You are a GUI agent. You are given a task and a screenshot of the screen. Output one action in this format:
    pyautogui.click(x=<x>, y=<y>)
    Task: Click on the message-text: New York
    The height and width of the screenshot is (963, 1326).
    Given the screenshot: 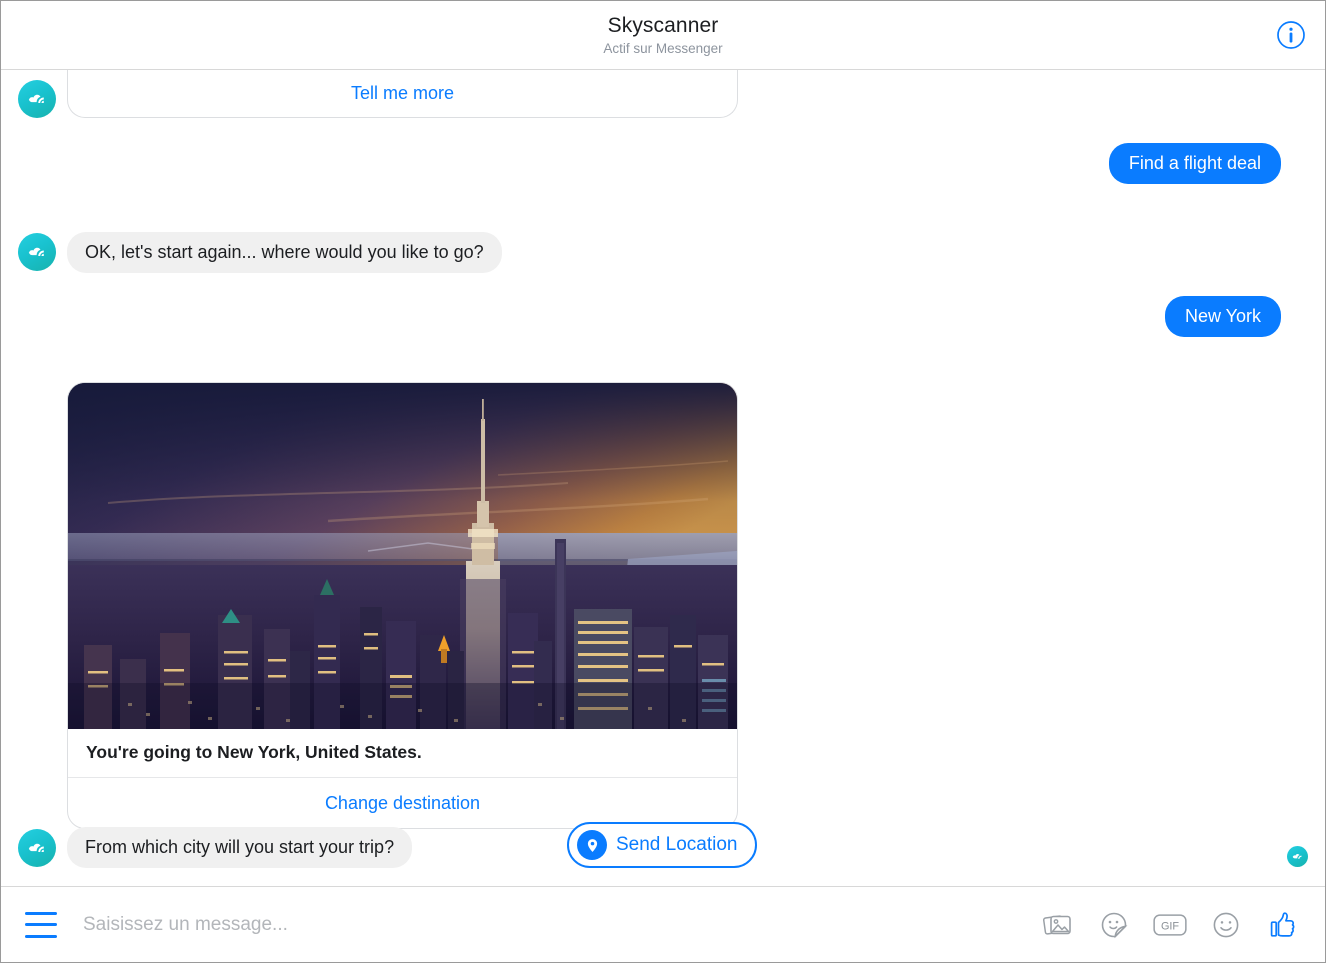 What is the action you would take?
    pyautogui.click(x=1222, y=316)
    